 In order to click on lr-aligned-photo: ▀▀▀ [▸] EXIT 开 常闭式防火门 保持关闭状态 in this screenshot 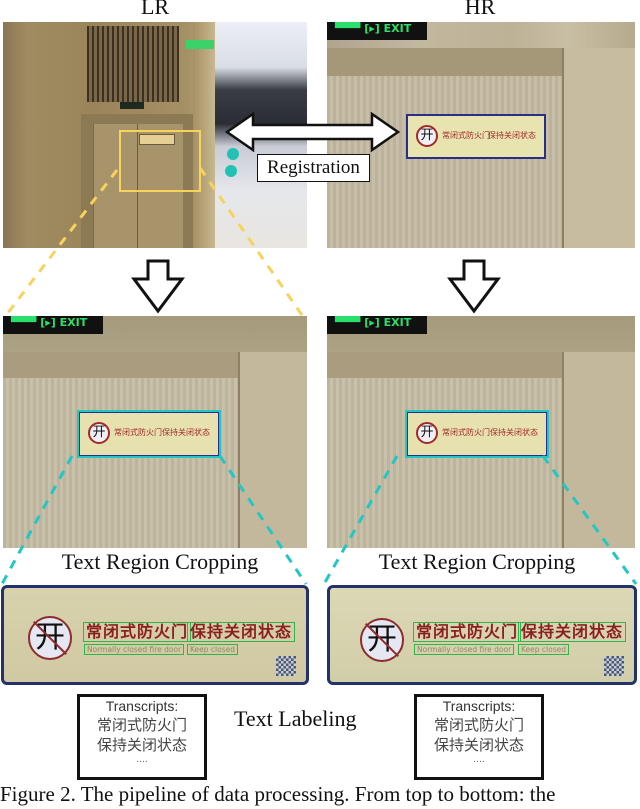, I will do `click(155, 432)`.